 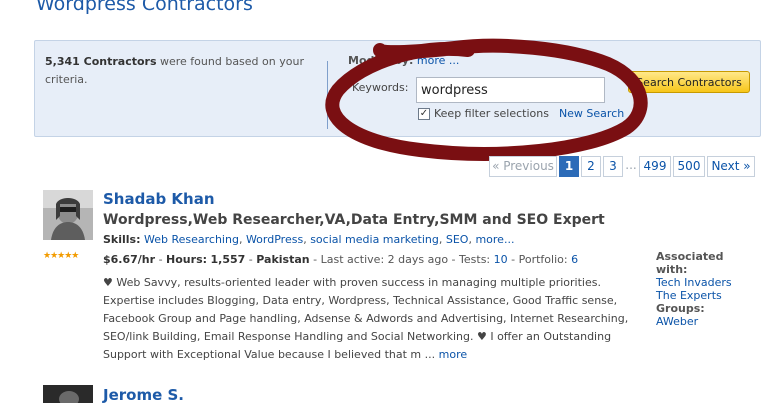 I want to click on modify-by-label: Modify by:, so click(x=381, y=60).